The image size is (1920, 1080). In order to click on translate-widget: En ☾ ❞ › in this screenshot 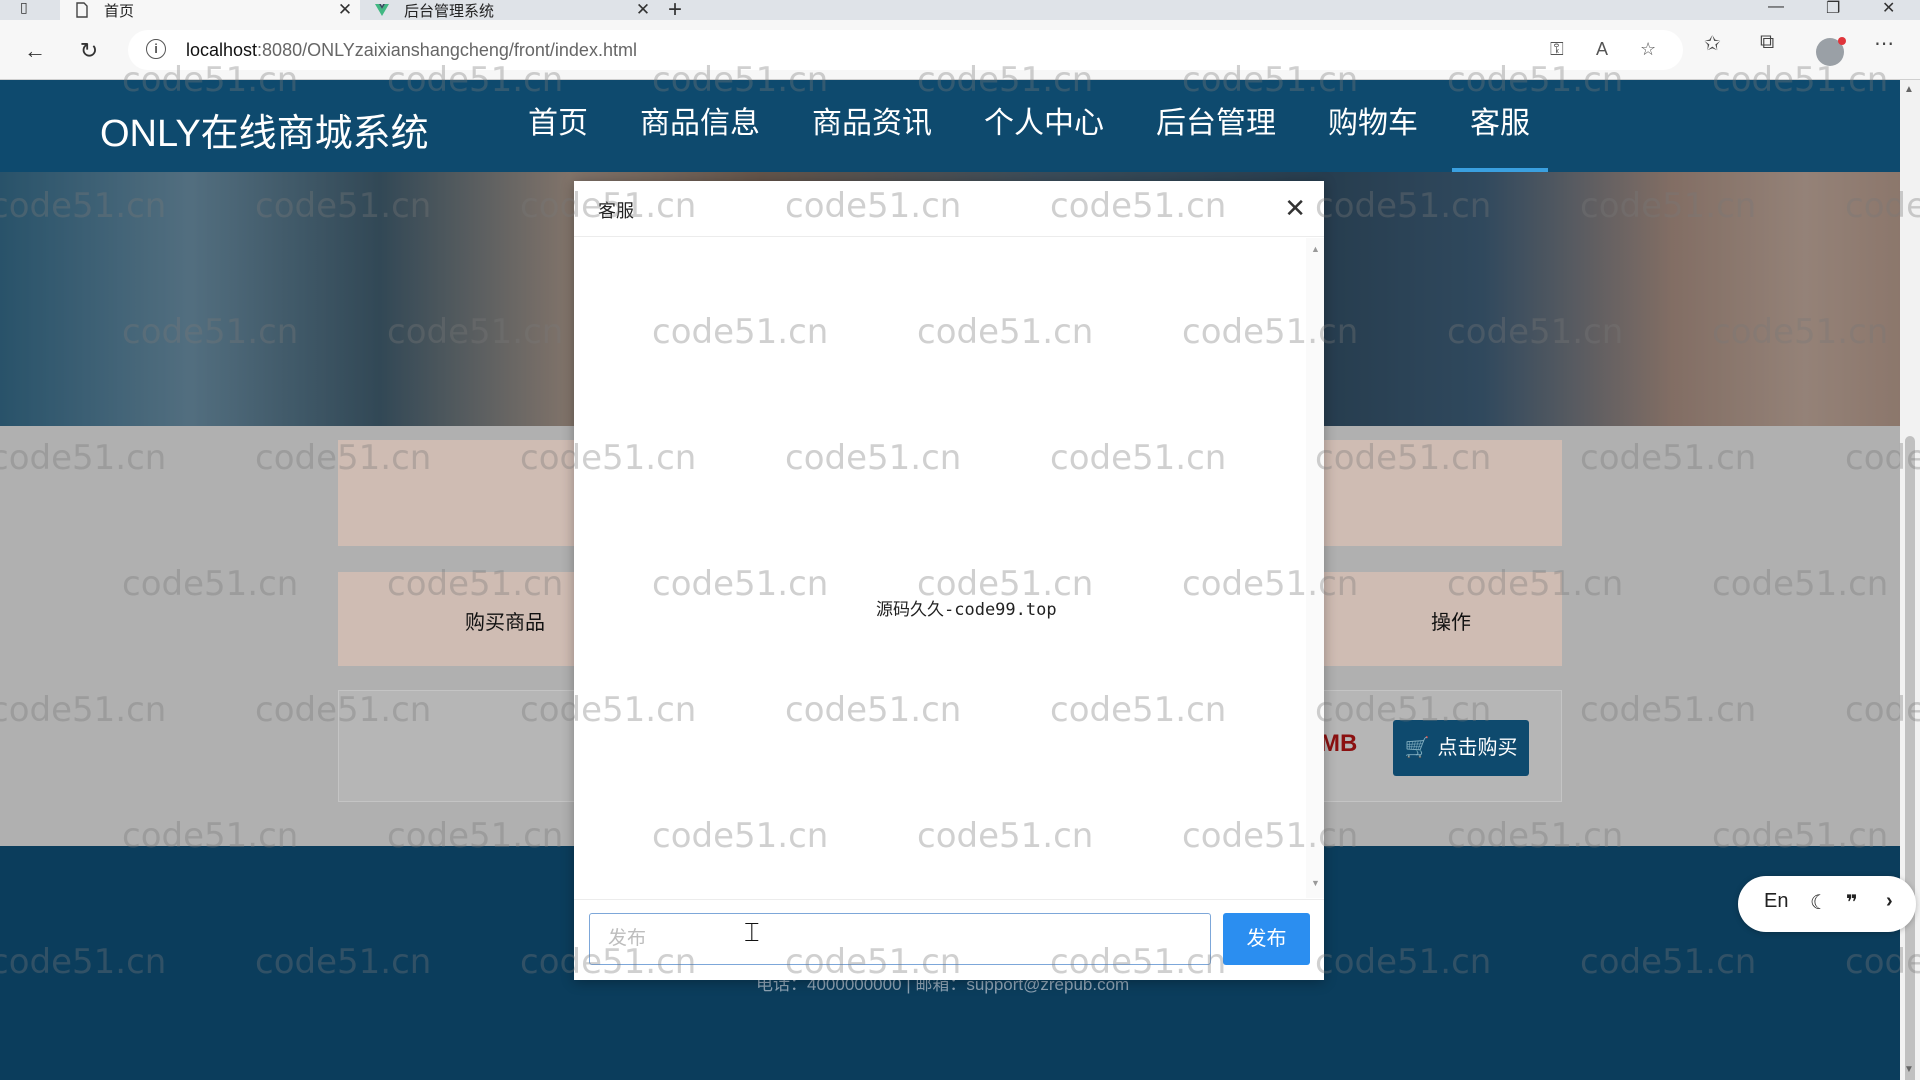, I will do `click(1827, 904)`.